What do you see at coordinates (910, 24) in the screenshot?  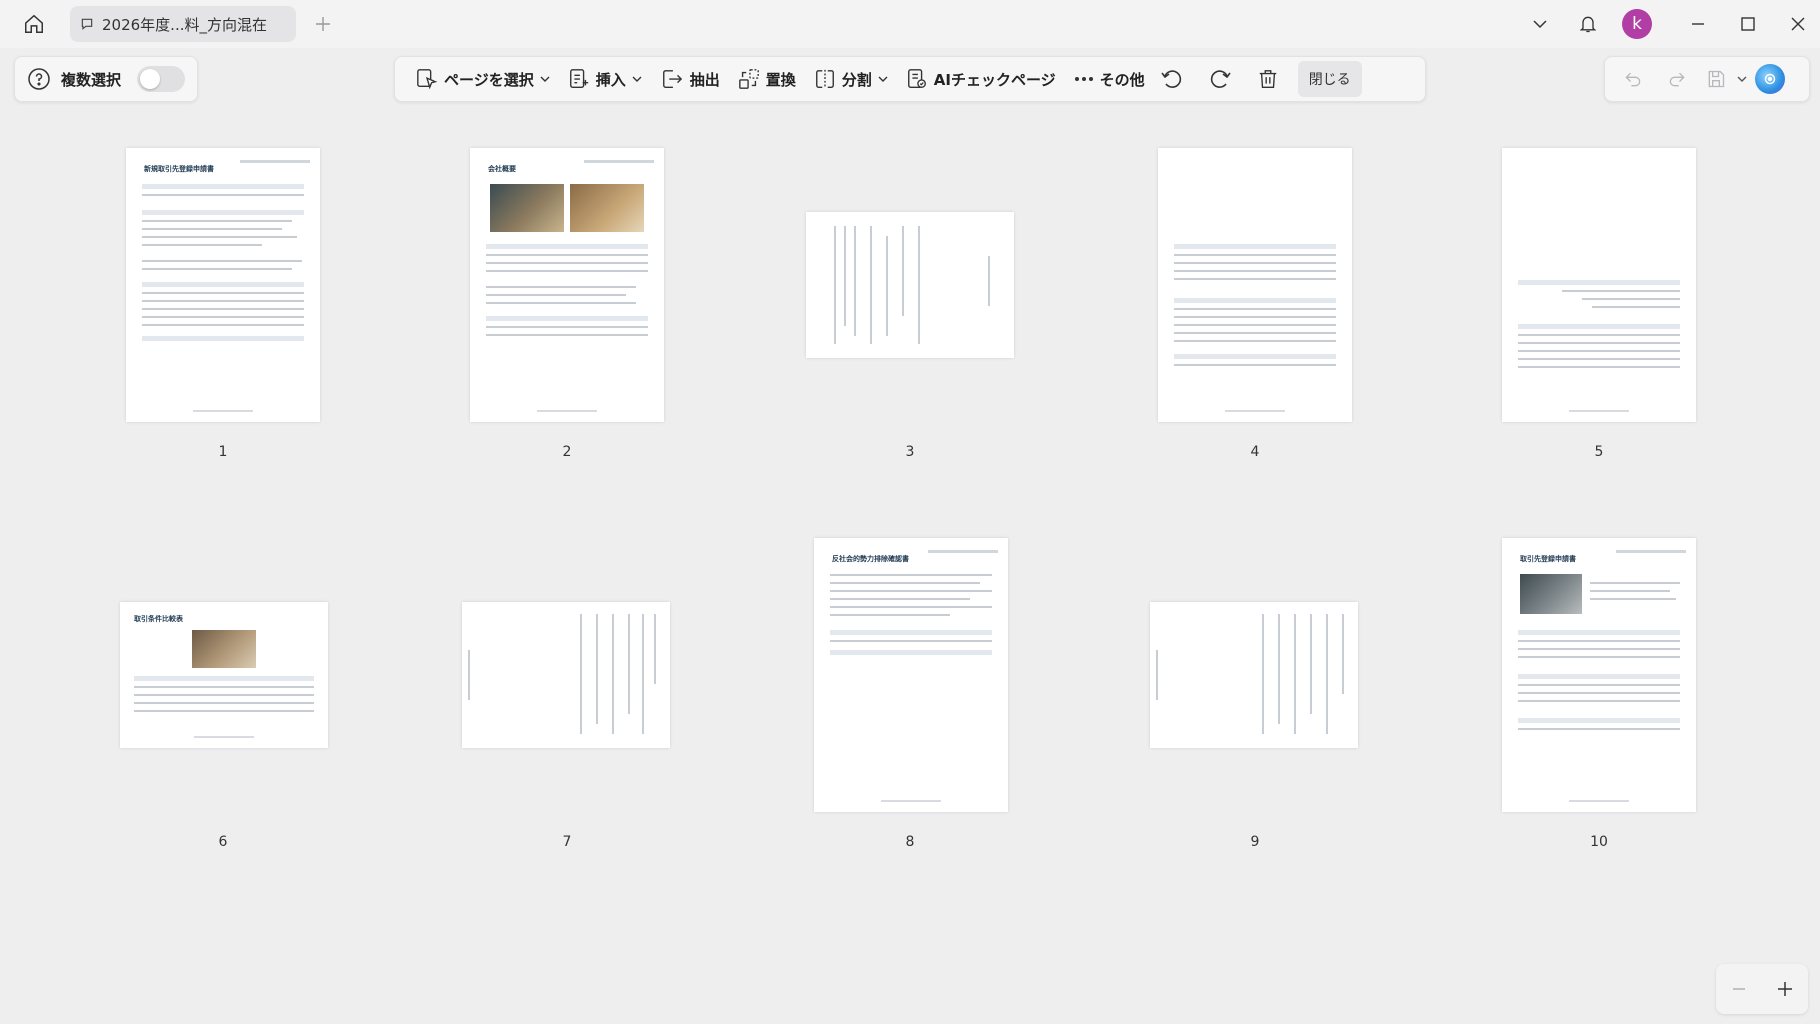 I see `title-bar: 2026年度...料_方向混在 k` at bounding box center [910, 24].